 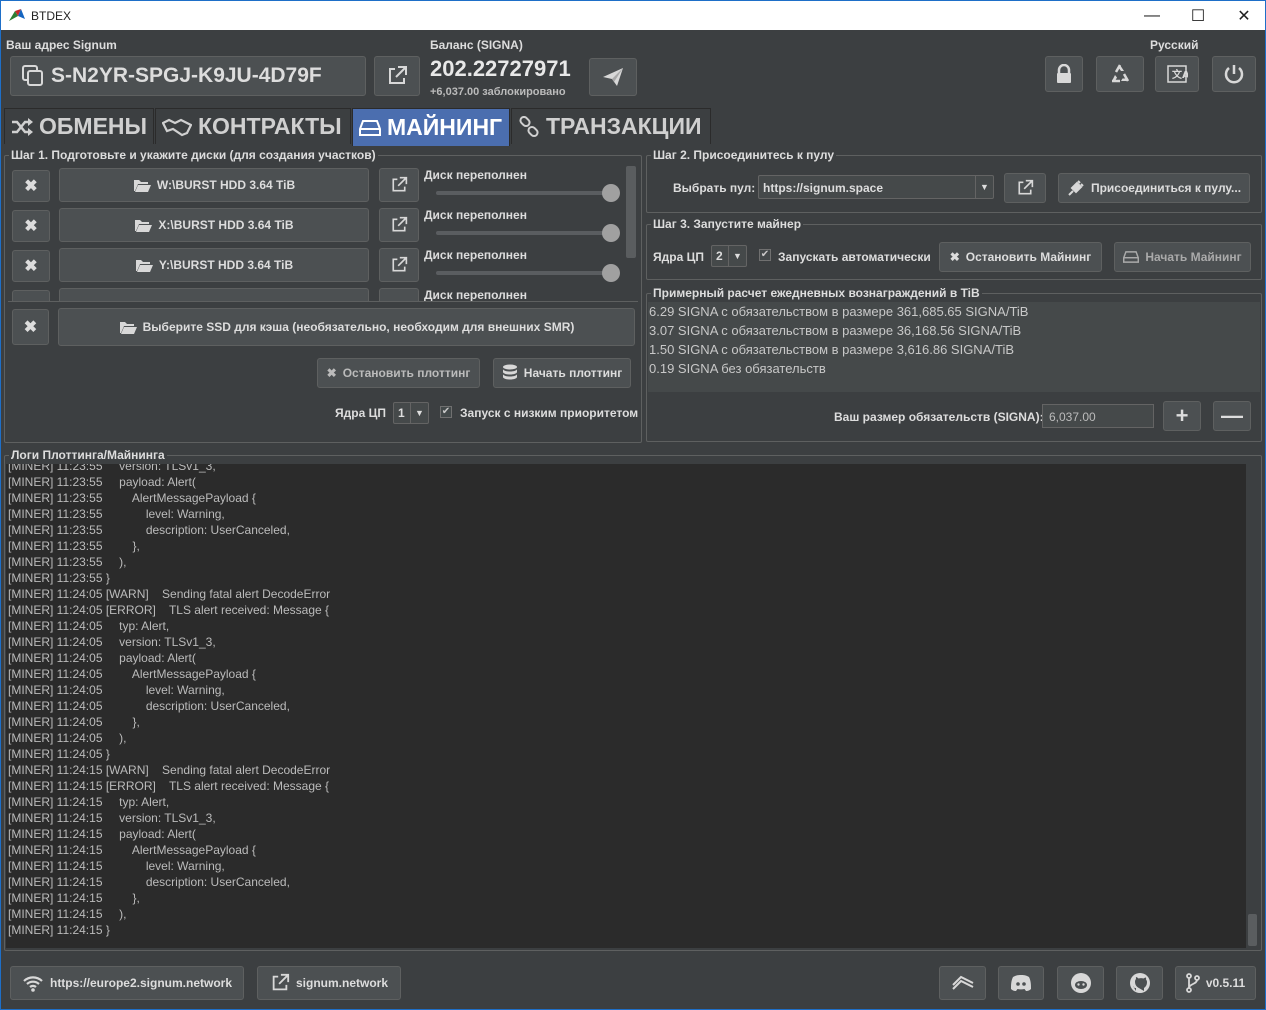 What do you see at coordinates (1198, 16) in the screenshot?
I see `maximize-button: ☐` at bounding box center [1198, 16].